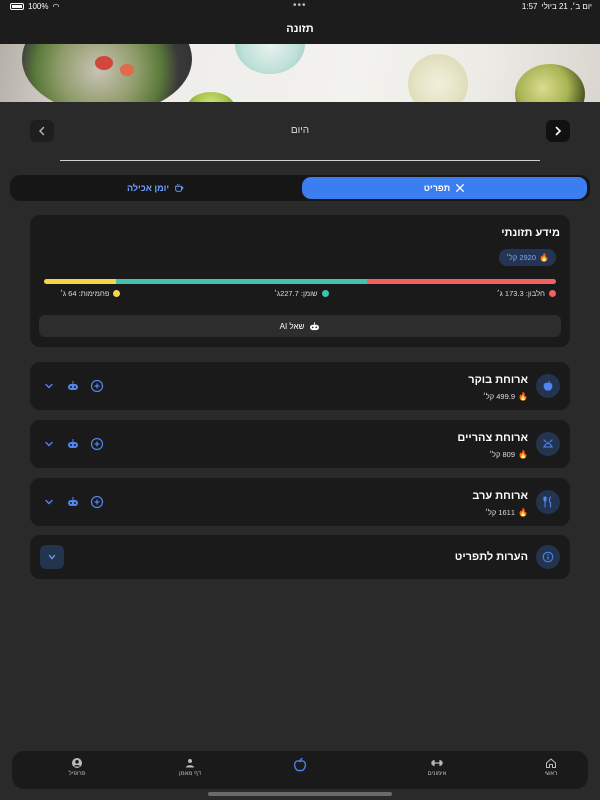 The image size is (600, 800). I want to click on battery-icon, so click(17, 6).